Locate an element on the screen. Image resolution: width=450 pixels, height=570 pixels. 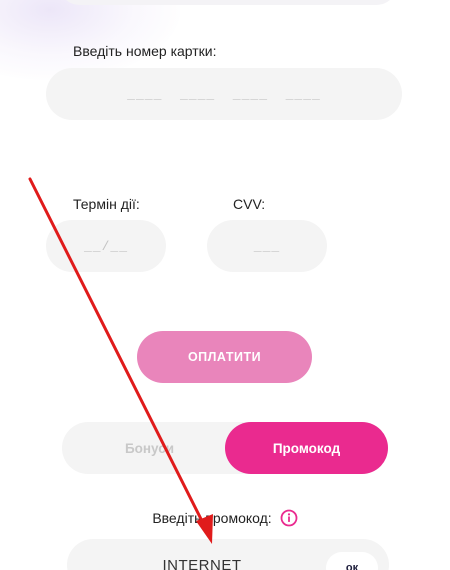
bonus-promo-switch: Бонуси Промокод is located at coordinates (225, 448).